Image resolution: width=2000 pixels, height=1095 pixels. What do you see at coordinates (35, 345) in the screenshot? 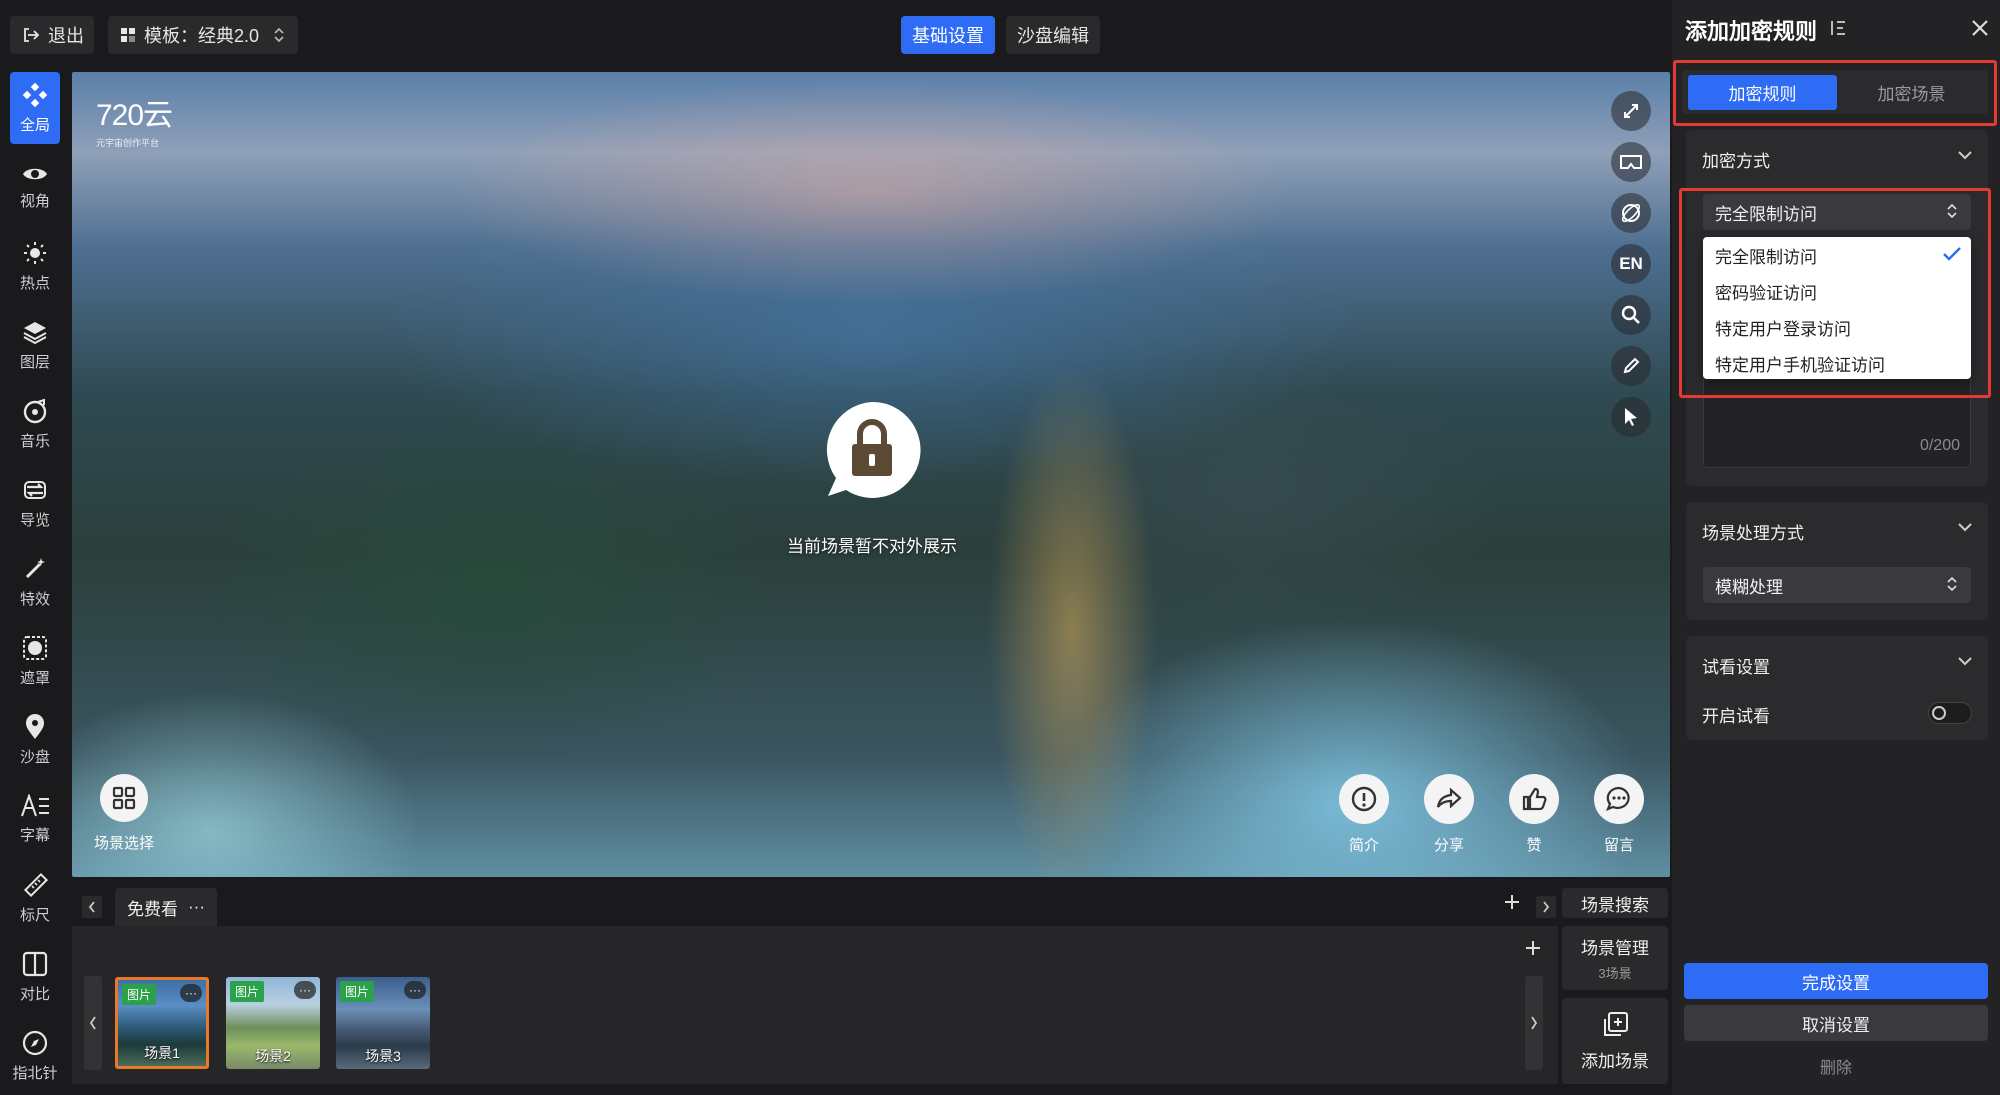
I see `sidebar-item-layers: 图层` at bounding box center [35, 345].